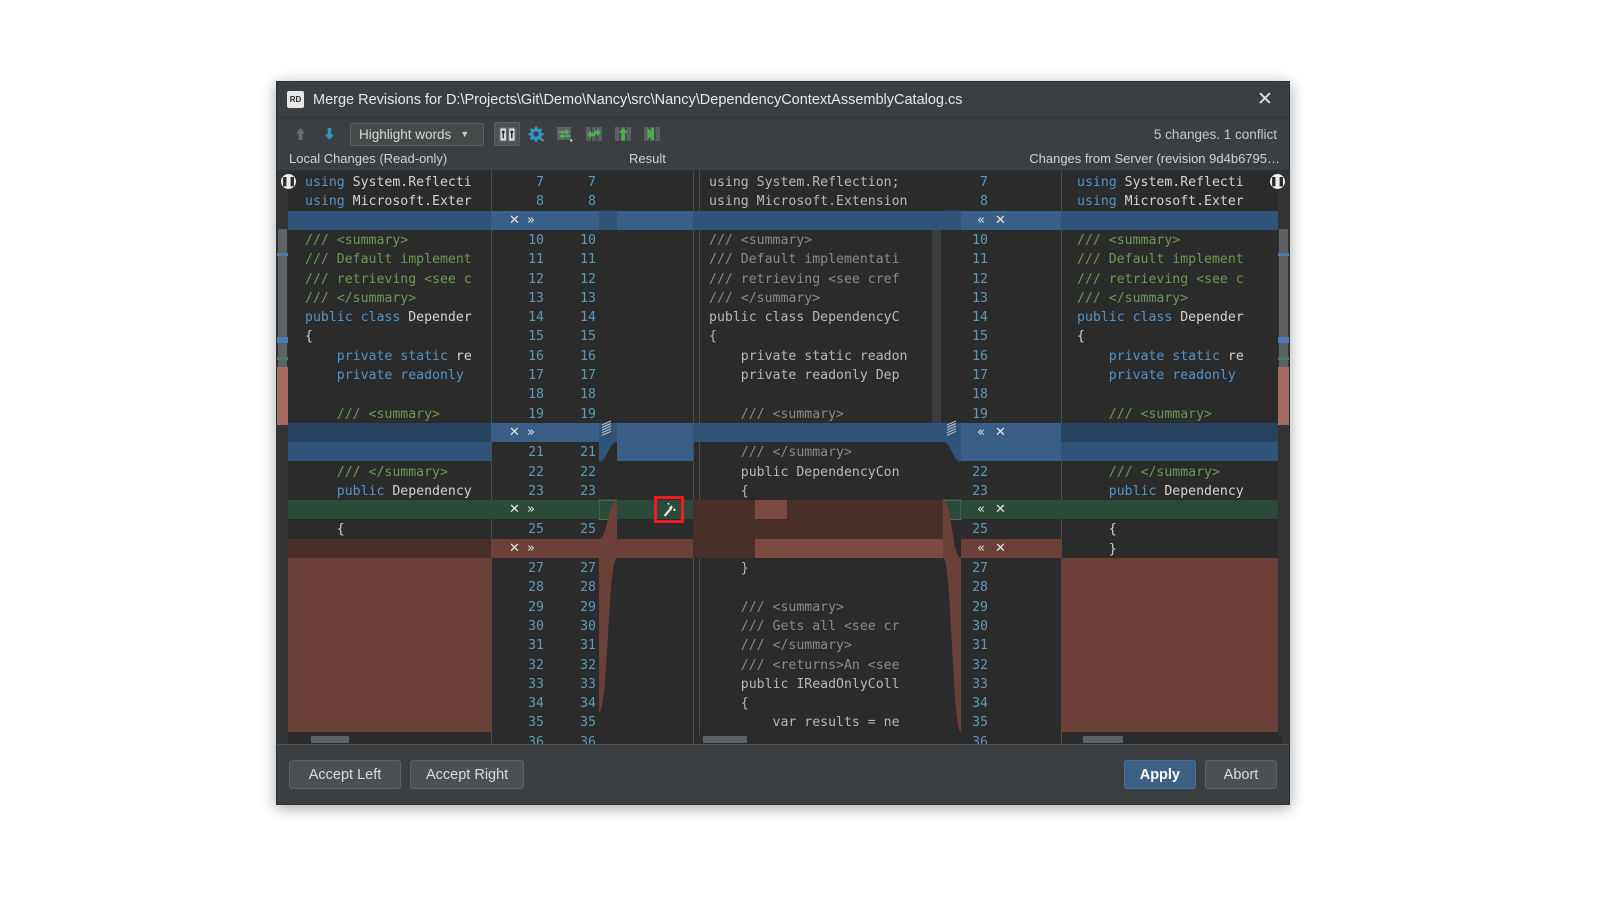 Image resolution: width=1600 pixels, height=900 pixels. Describe the element at coordinates (565, 134) in the screenshot. I see `sync-scroll-button` at that location.